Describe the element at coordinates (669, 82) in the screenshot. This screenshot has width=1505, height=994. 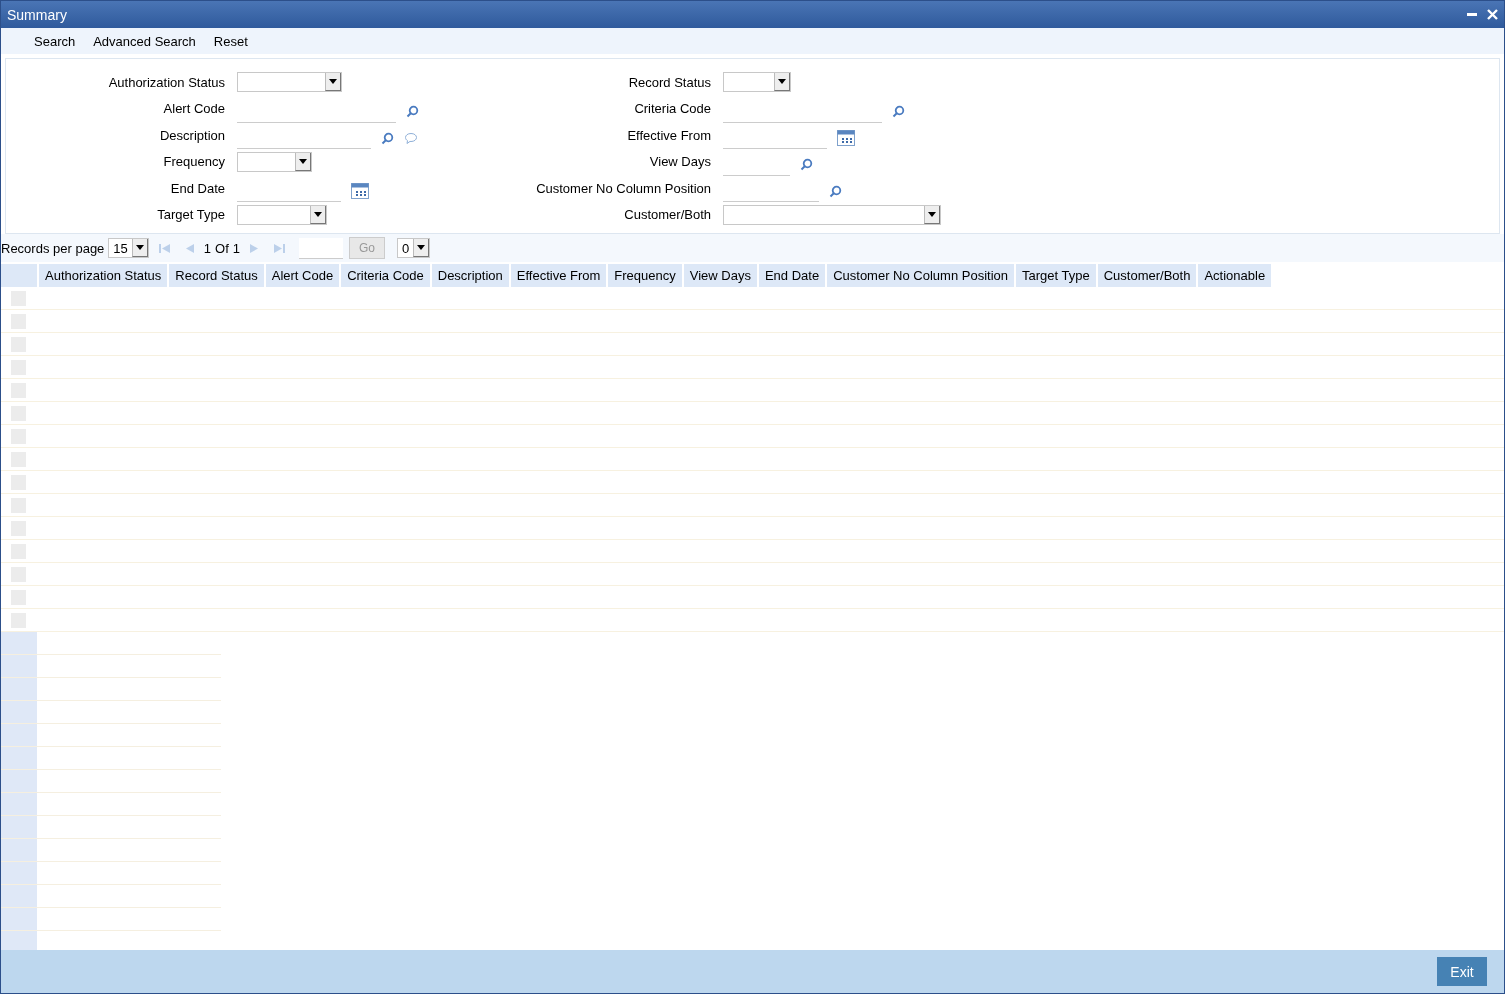
I see `field-label: Record Status` at that location.